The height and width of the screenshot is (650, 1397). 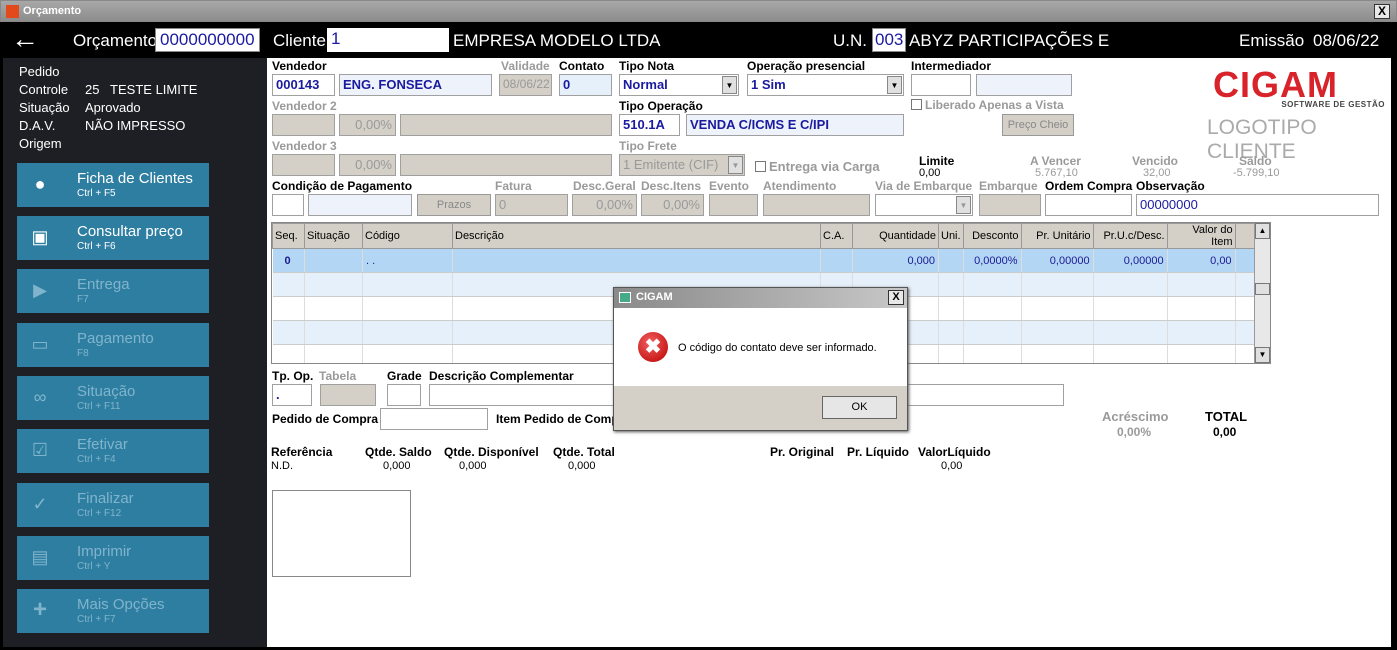 What do you see at coordinates (303, 85) in the screenshot?
I see `vendedor-code-input: 000143` at bounding box center [303, 85].